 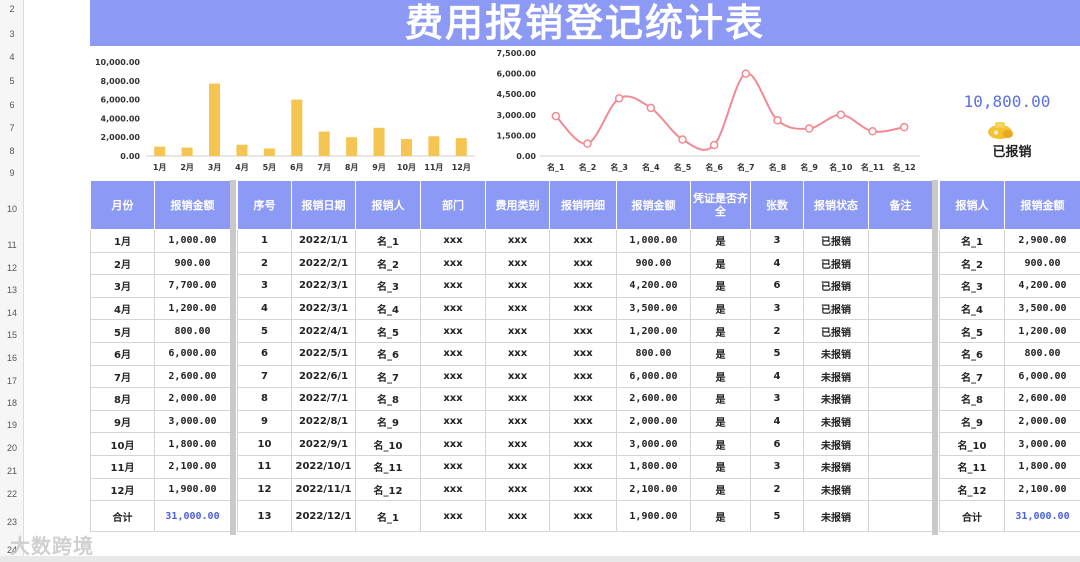 What do you see at coordinates (972, 466) in the screenshot?
I see `table-cell: 名_11` at bounding box center [972, 466].